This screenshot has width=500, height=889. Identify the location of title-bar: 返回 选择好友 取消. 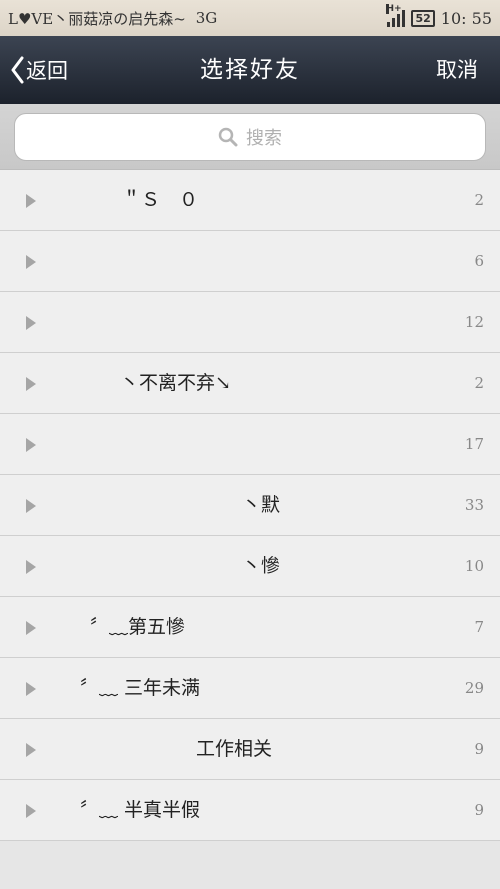
(250, 70).